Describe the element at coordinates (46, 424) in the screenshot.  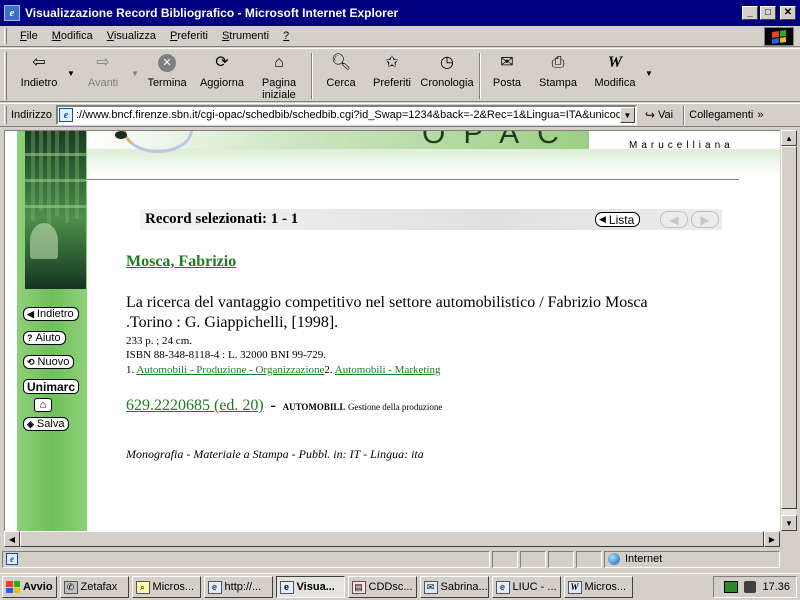
I see `salva-button: ◈ Salva` at that location.